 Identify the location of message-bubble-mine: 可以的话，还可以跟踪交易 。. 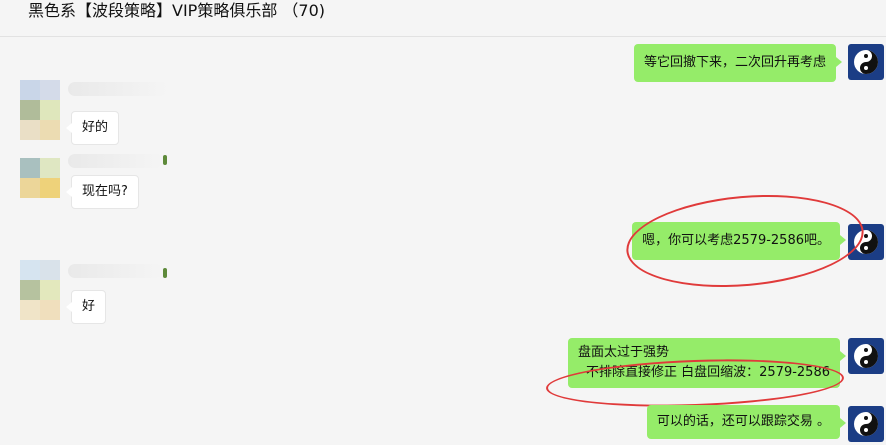
(746, 422).